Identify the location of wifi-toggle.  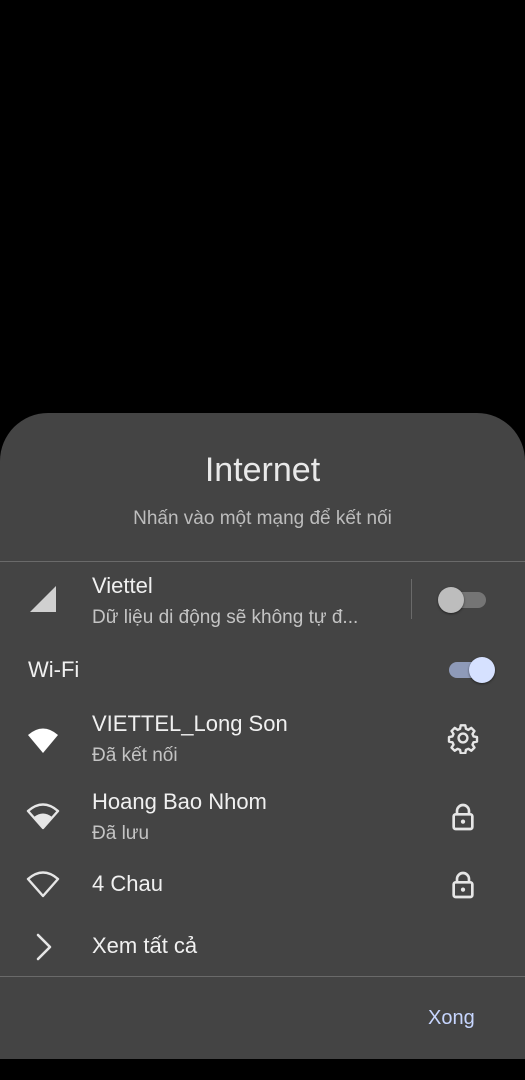
(472, 670).